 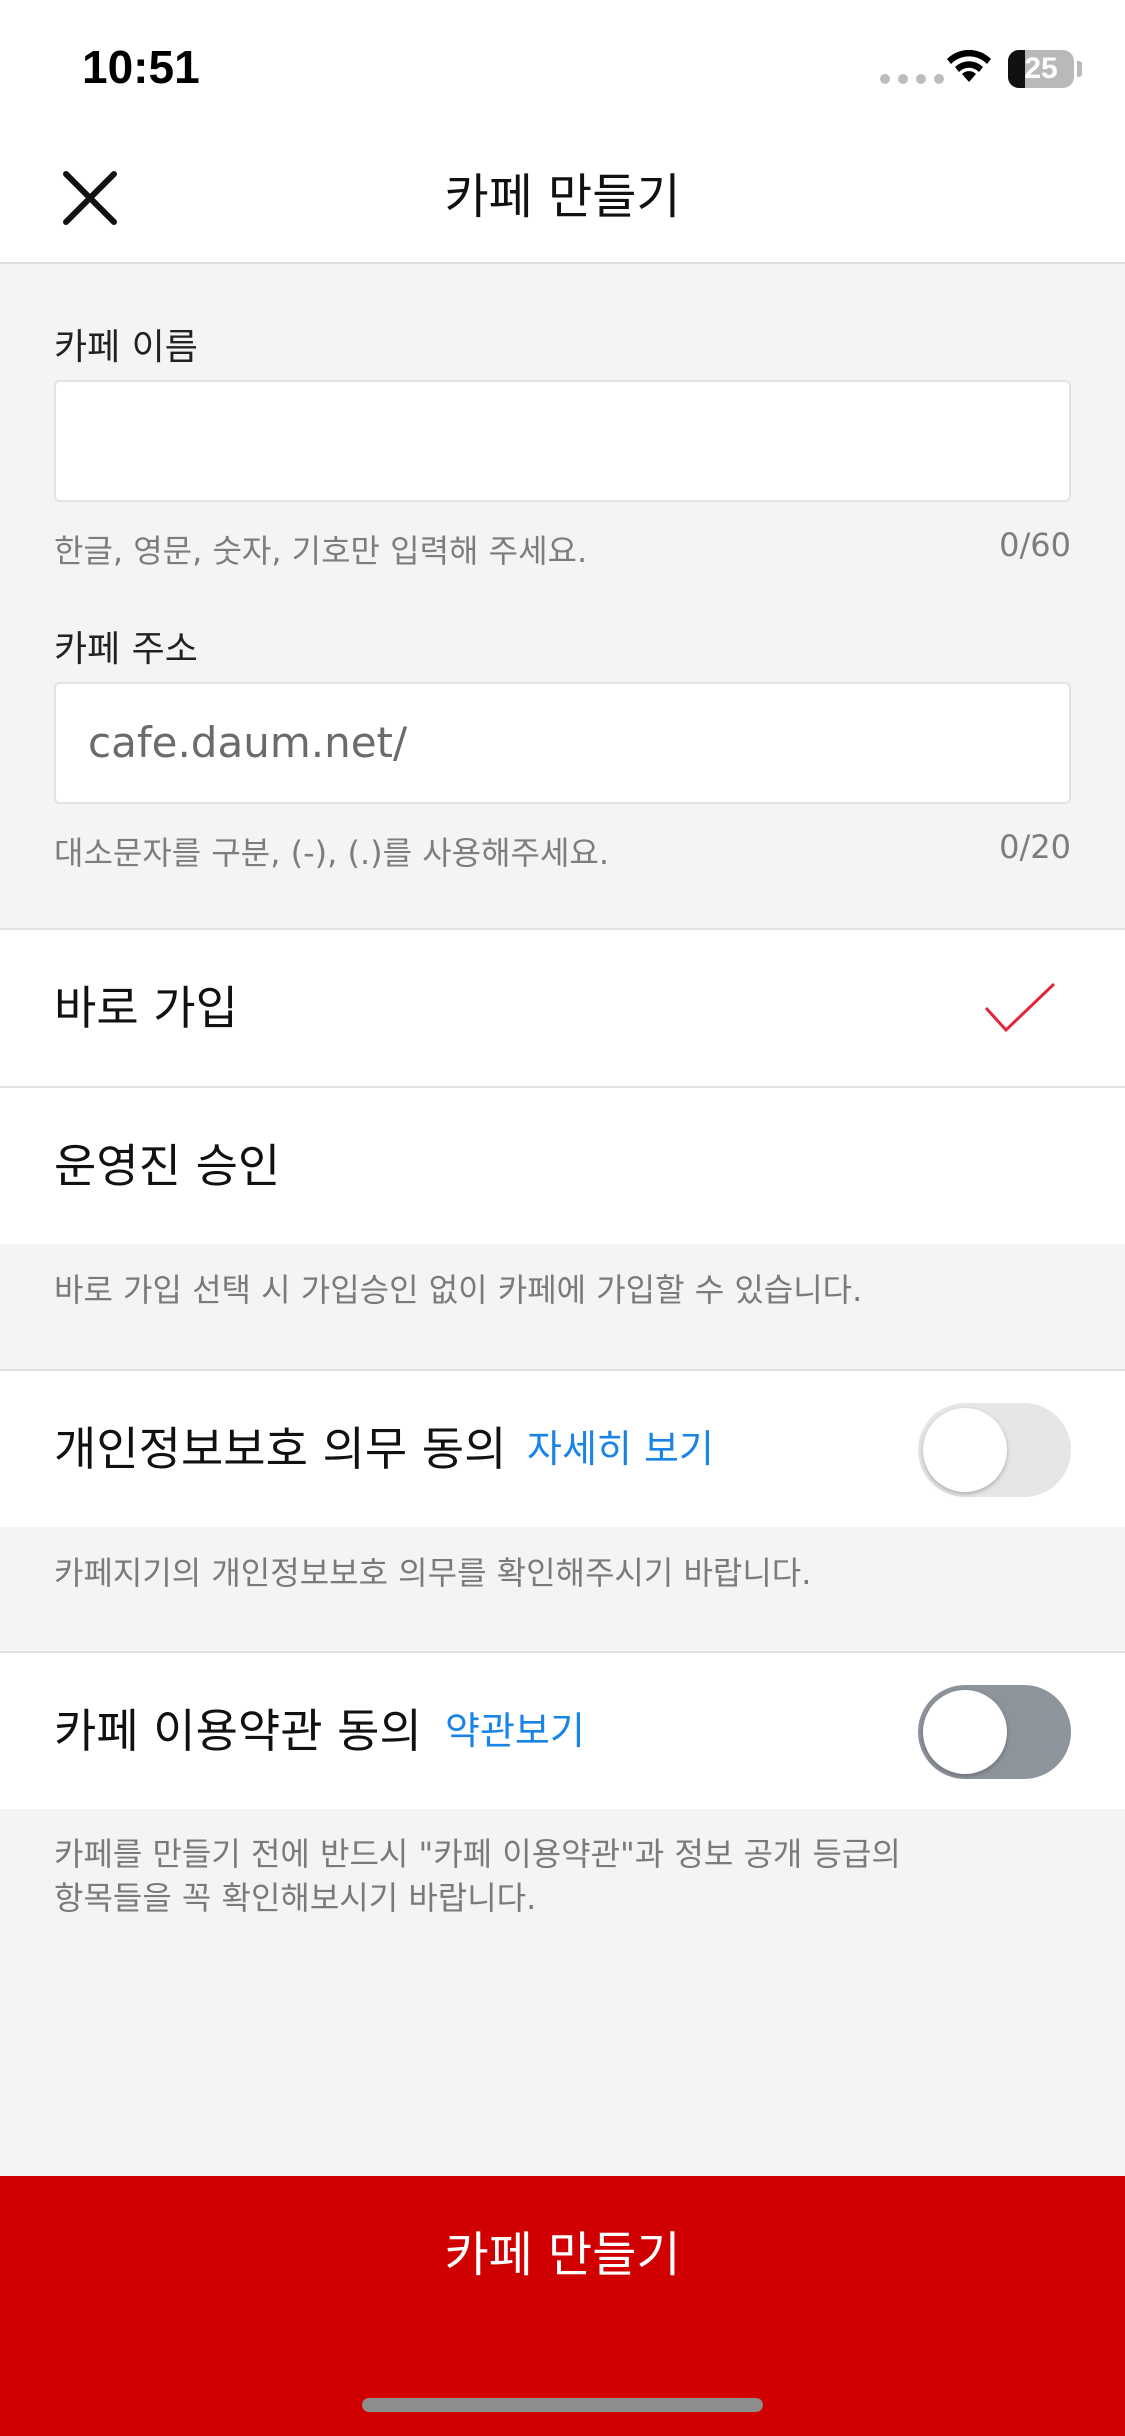 I want to click on close-icon, so click(x=90, y=198).